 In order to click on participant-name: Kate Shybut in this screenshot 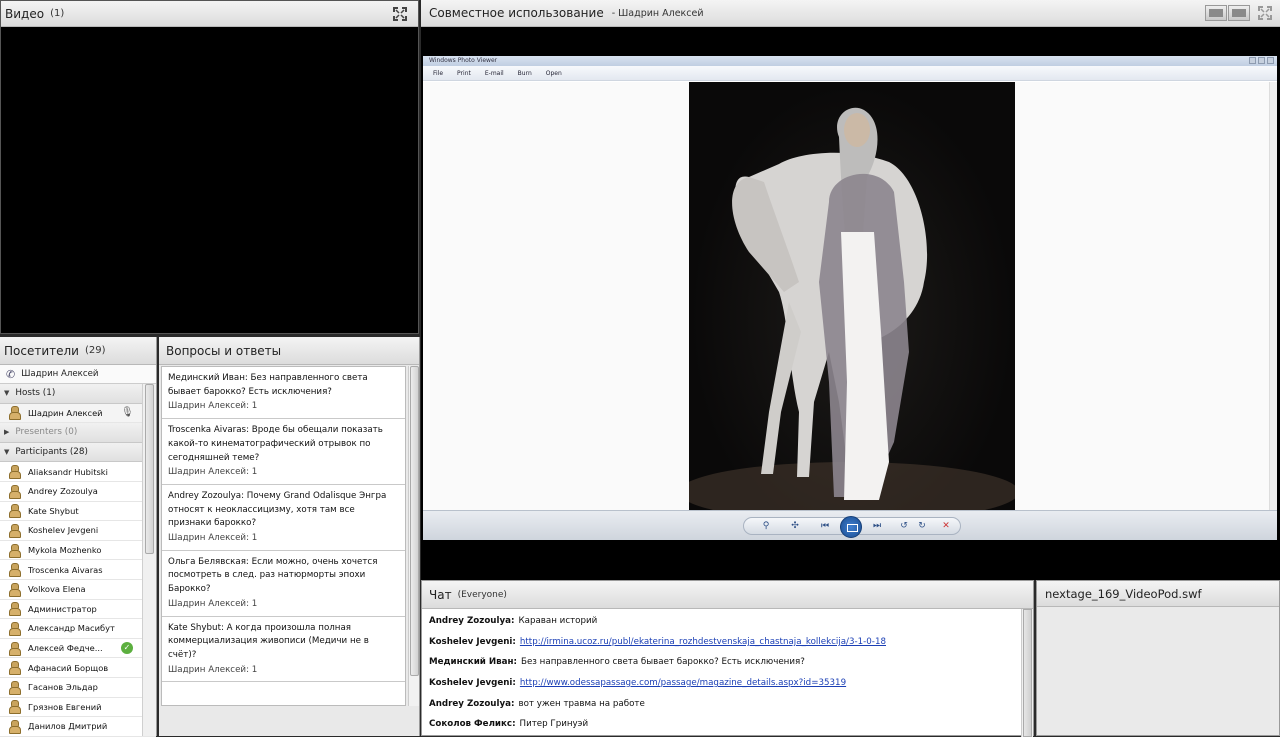, I will do `click(53, 510)`.